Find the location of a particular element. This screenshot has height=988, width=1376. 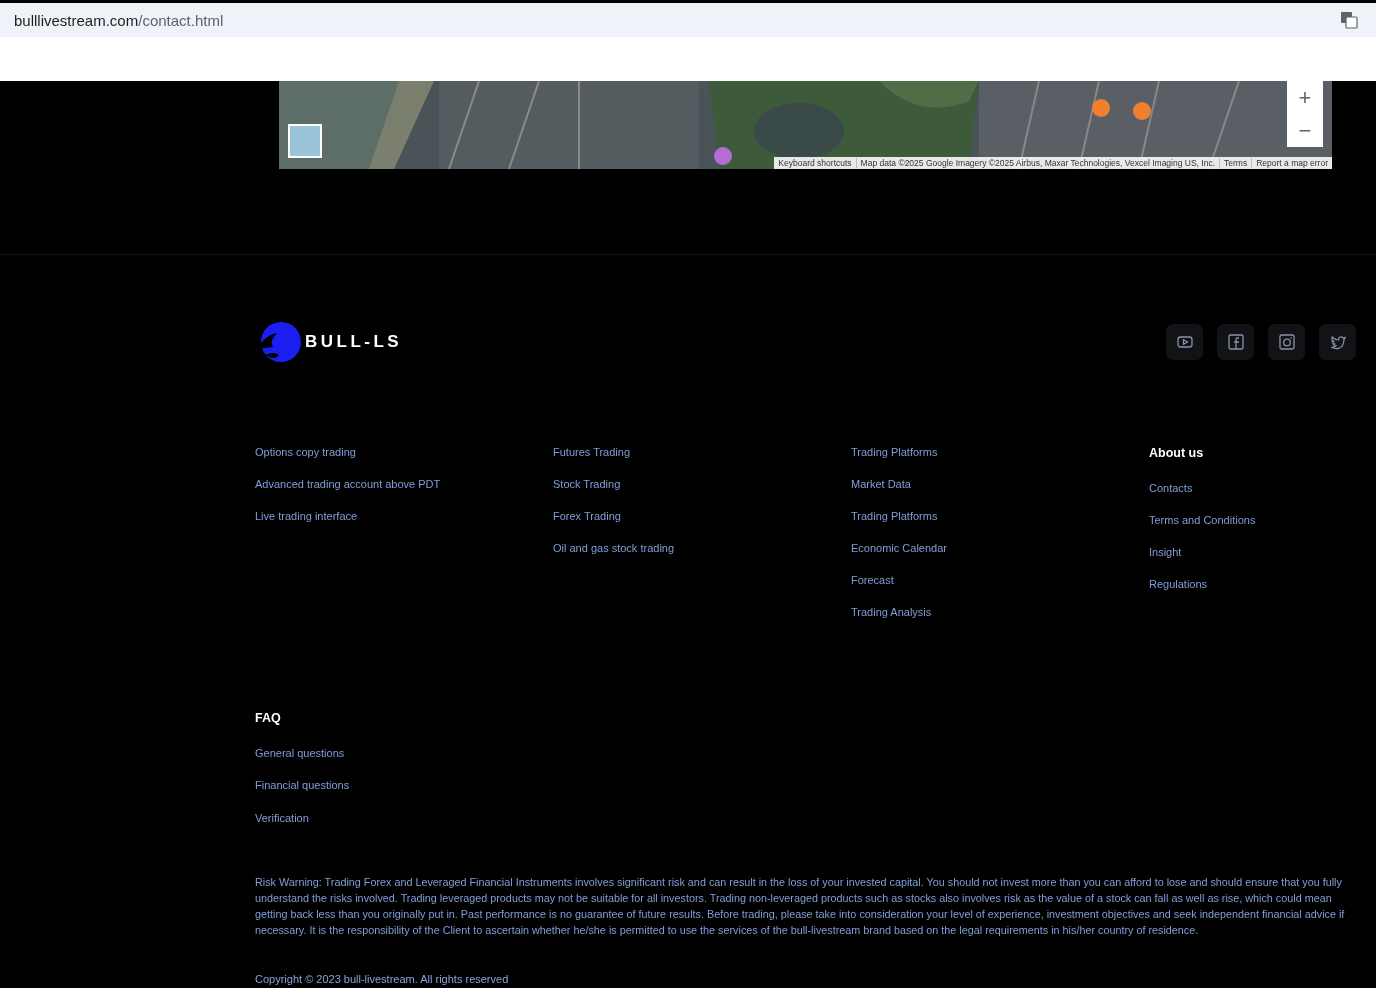

youtube-button is located at coordinates (1184, 342).